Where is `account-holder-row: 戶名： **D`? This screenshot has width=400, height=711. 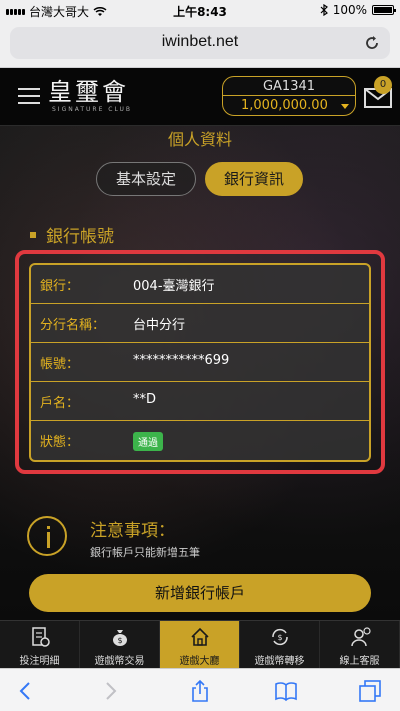 account-holder-row: 戶名： **D is located at coordinates (200, 401).